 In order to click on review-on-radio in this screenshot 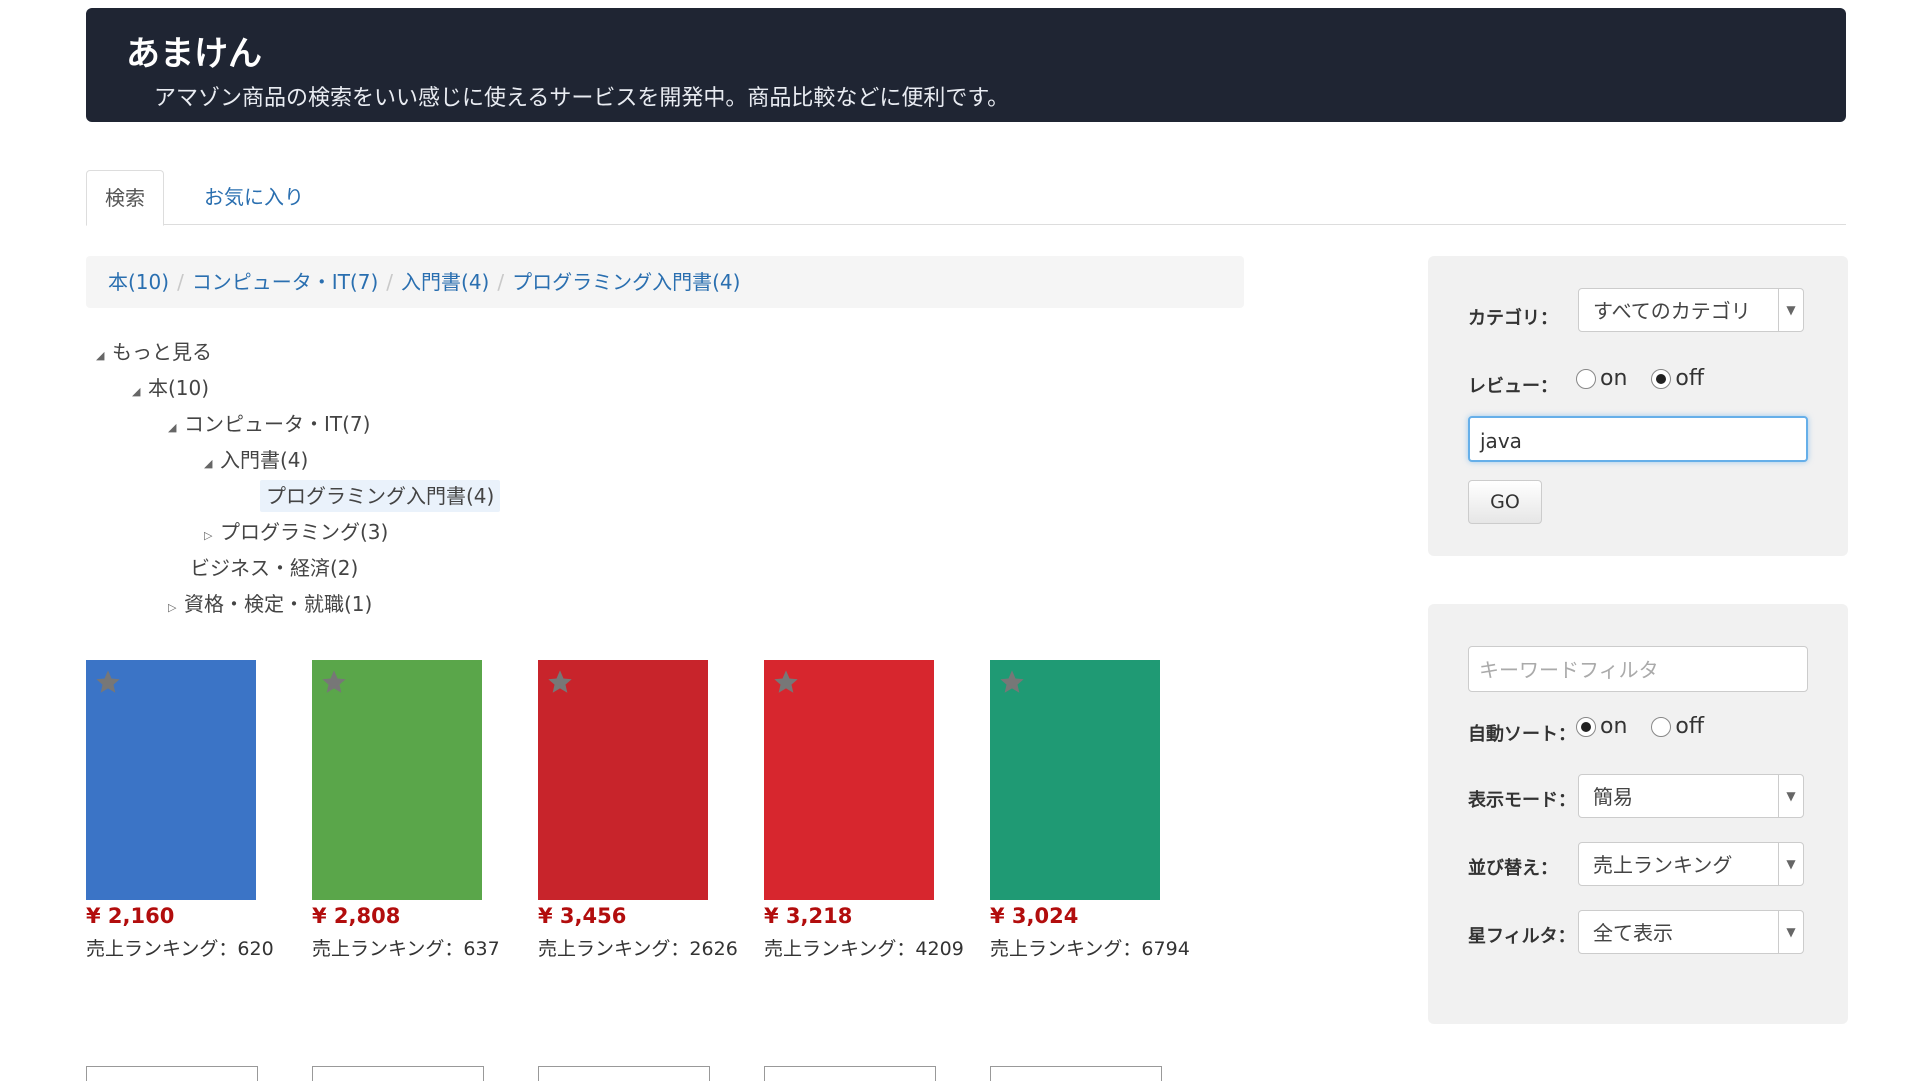, I will do `click(1586, 379)`.